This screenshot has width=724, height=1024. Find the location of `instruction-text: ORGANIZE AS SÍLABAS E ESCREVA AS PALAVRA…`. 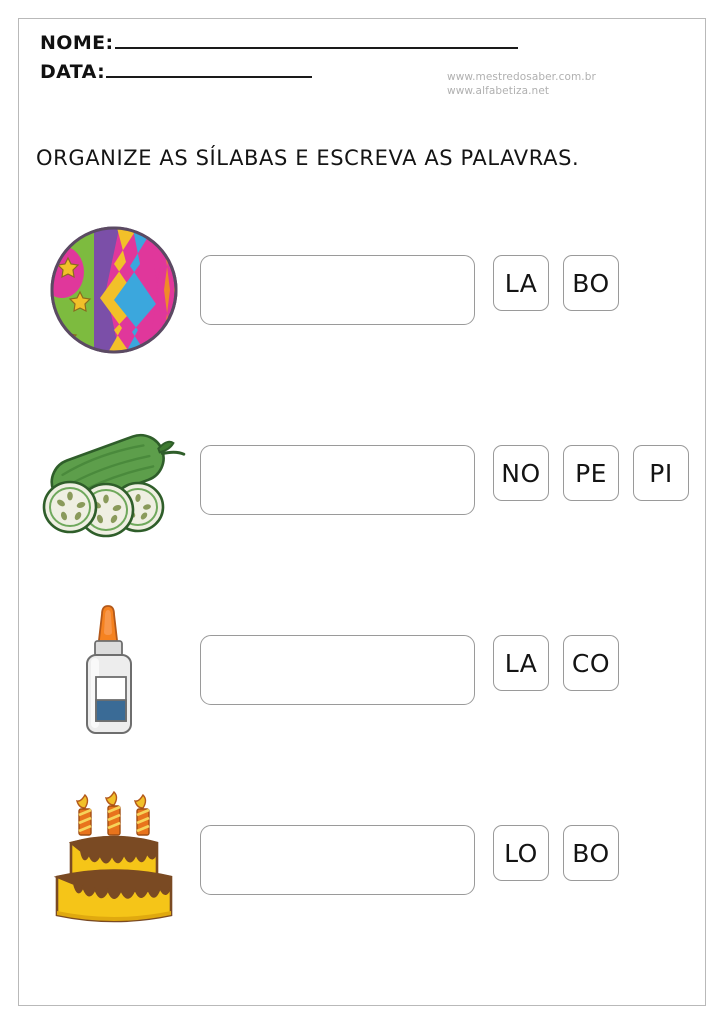

instruction-text: ORGANIZE AS SÍLABAS E ESCREVA AS PALAVRA… is located at coordinates (308, 158).